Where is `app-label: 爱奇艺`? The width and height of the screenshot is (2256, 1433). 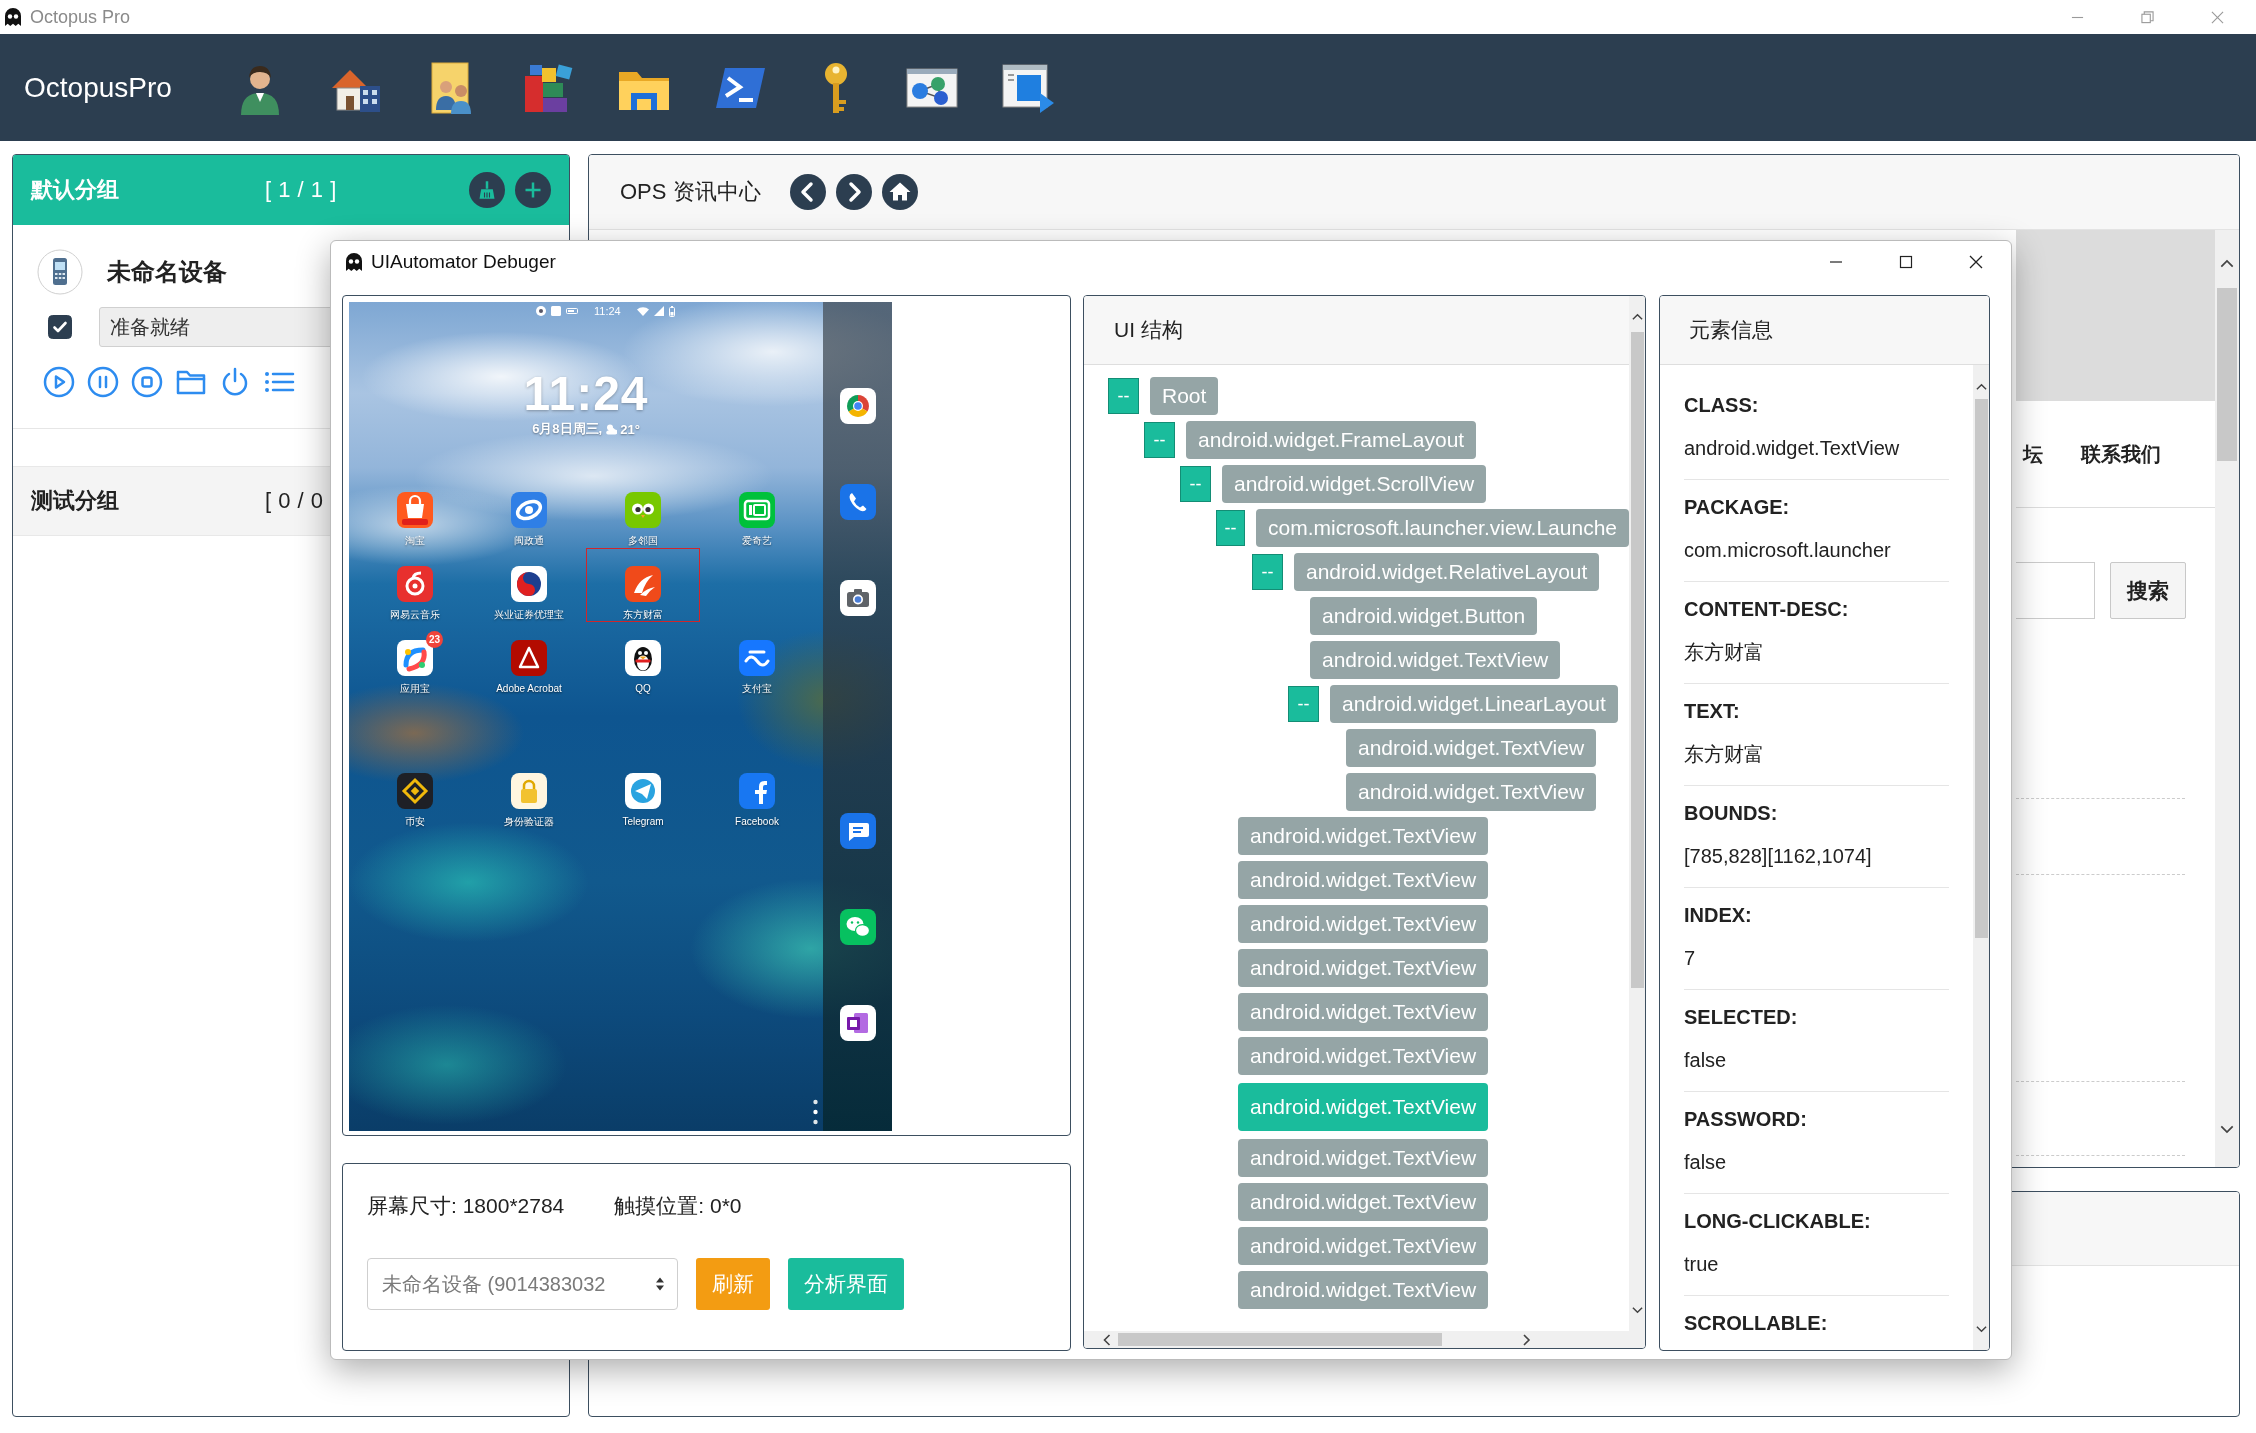 app-label: 爱奇艺 is located at coordinates (757, 541).